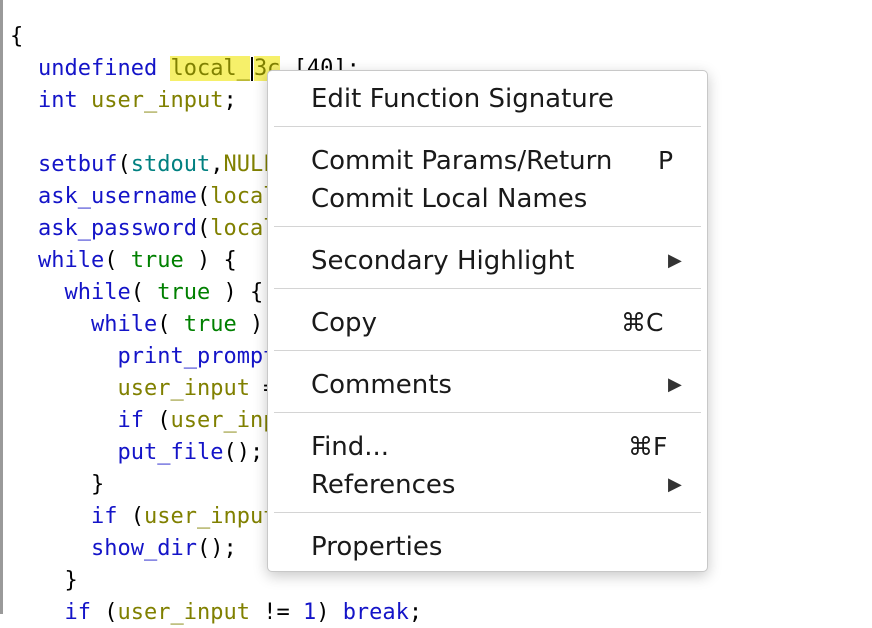  I want to click on menu-item-find: Find... ⌘F, so click(487, 447).